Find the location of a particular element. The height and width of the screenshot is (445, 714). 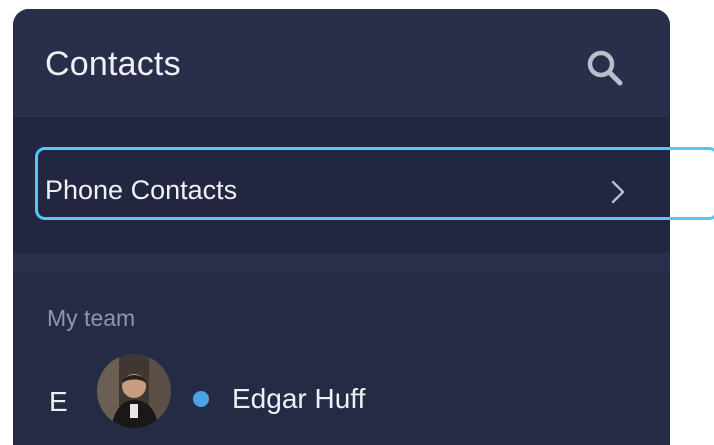

chevron-right-icon is located at coordinates (618, 192).